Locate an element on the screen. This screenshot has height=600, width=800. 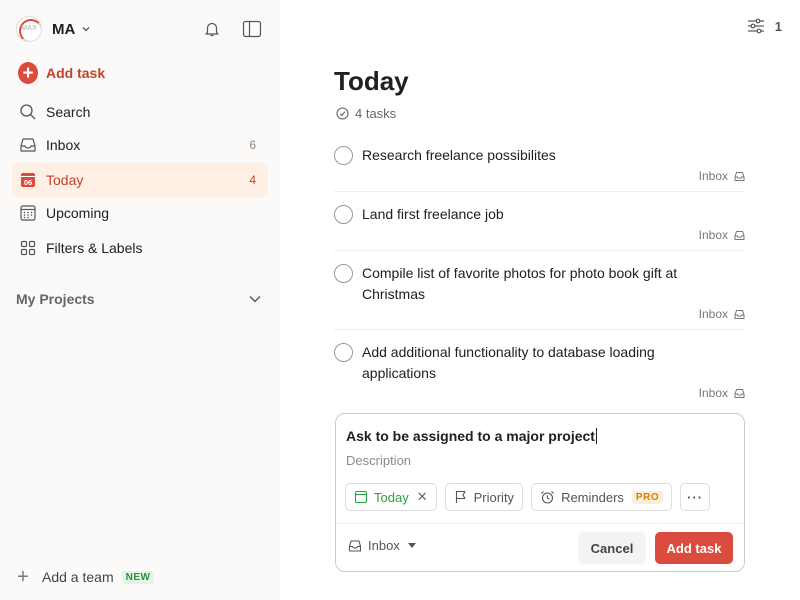
toggle-sidebar-button is located at coordinates (252, 29).